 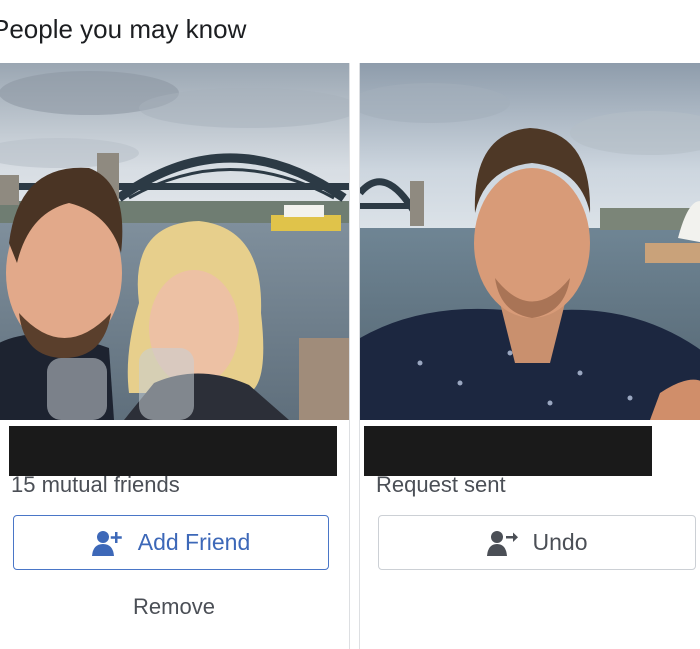 What do you see at coordinates (95, 484) in the screenshot?
I see `mutual-friends-count: 15 mutual friends` at bounding box center [95, 484].